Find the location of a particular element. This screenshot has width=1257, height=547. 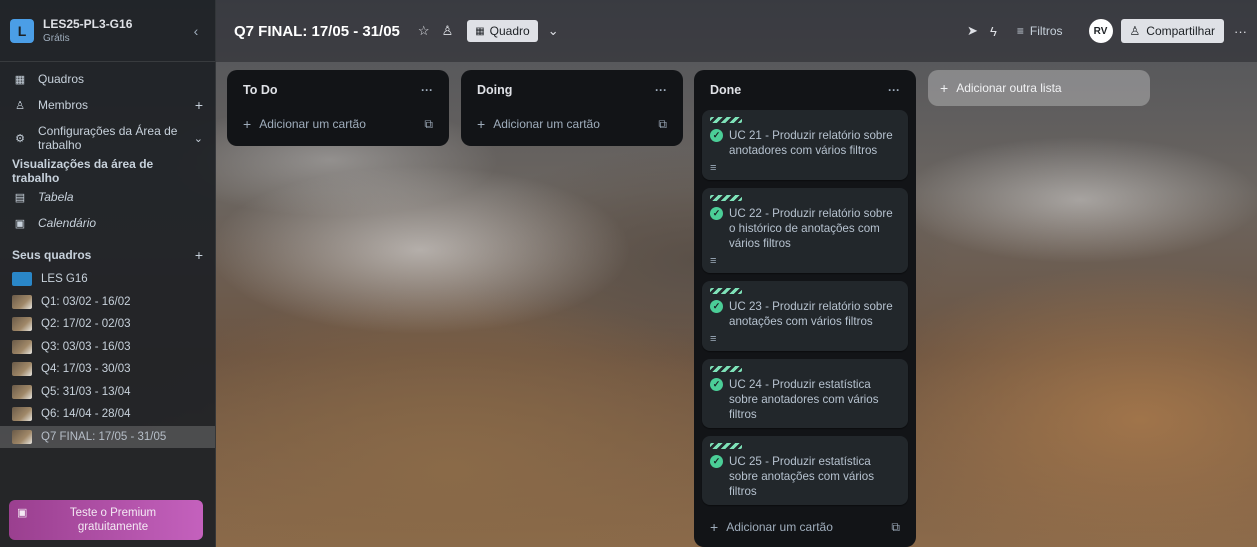

add-list-button: + Adicionar outra lista is located at coordinates (1039, 88).